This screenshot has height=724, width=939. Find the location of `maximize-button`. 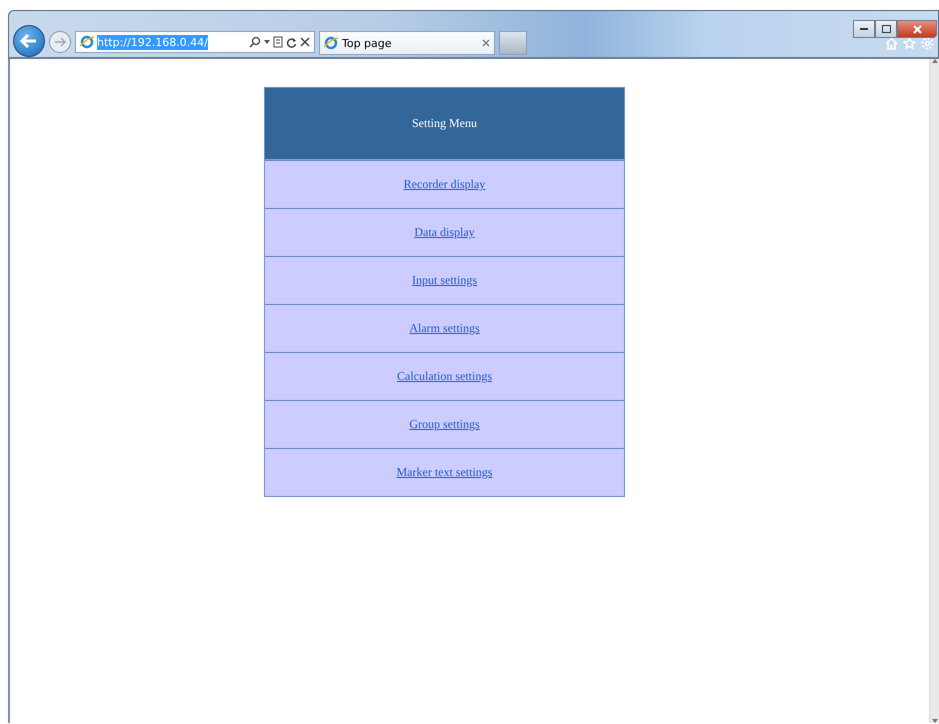

maximize-button is located at coordinates (886, 29).